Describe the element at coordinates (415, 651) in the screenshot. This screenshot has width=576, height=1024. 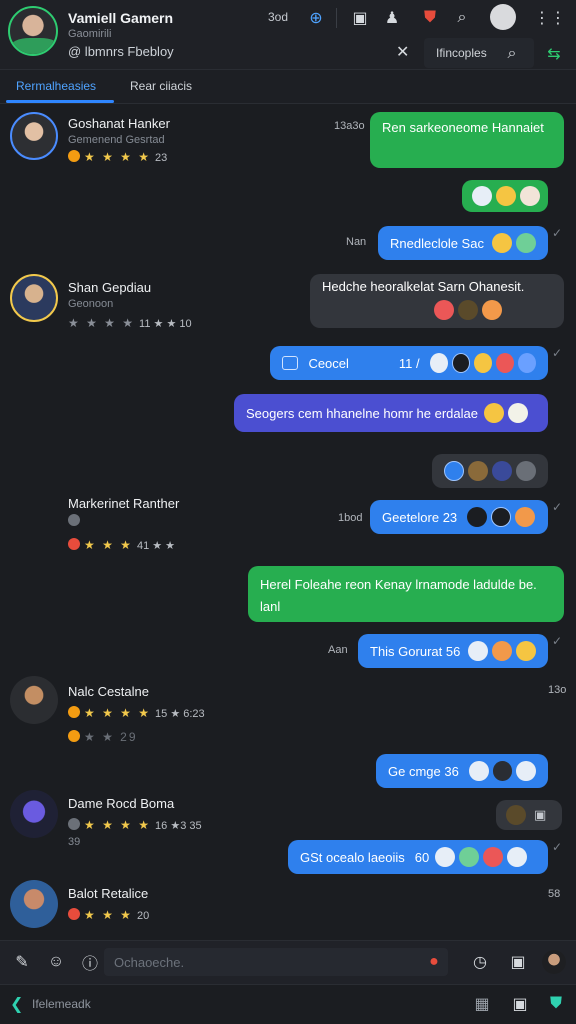
I see `message-text: This Gorurat 56` at that location.